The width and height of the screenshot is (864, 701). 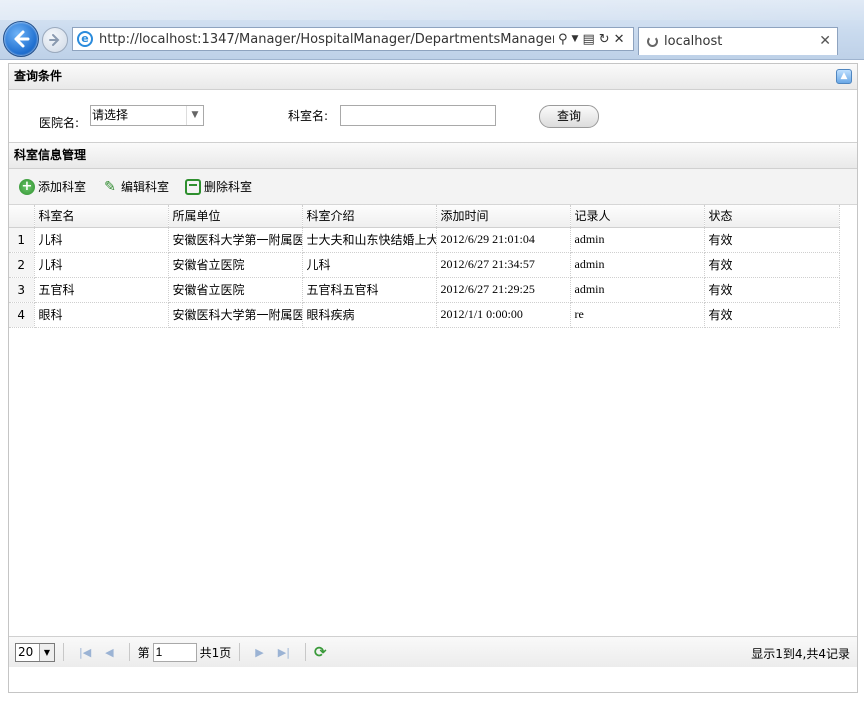 What do you see at coordinates (825, 41) in the screenshot?
I see `close-tab-icon: ✕` at bounding box center [825, 41].